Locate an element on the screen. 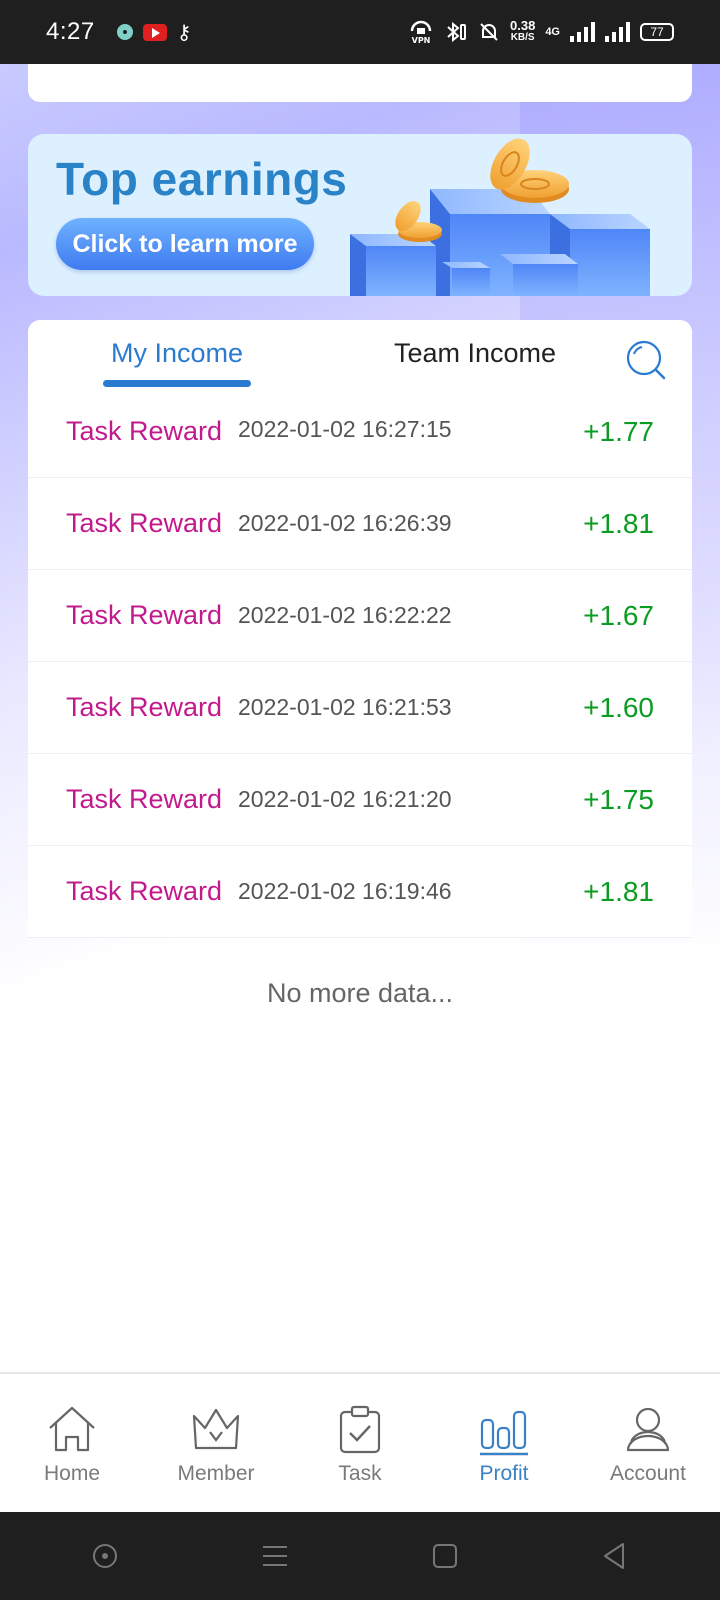  menu-icon is located at coordinates (275, 1556).